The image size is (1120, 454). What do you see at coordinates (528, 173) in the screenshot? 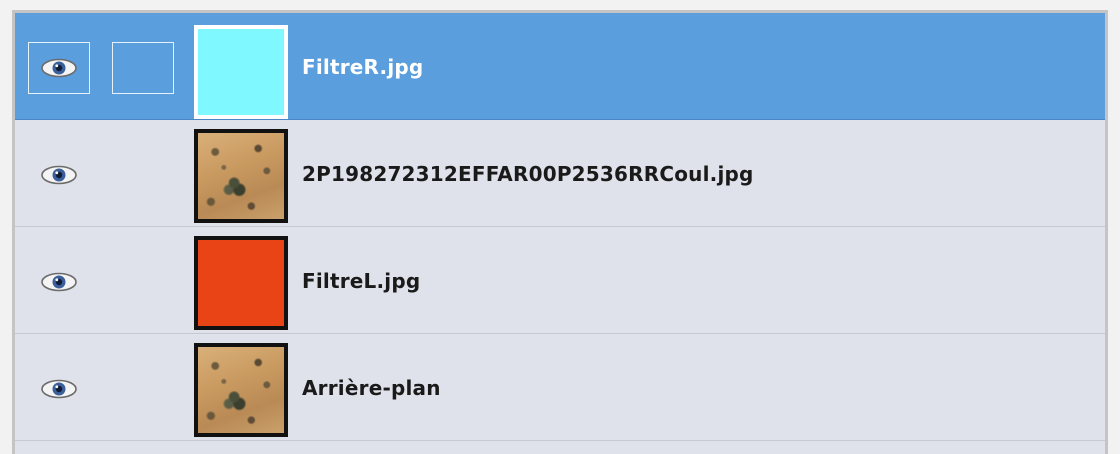
I see `layer-name: 2P198272312EFFAR00P2536RRCoul.jpg` at bounding box center [528, 173].